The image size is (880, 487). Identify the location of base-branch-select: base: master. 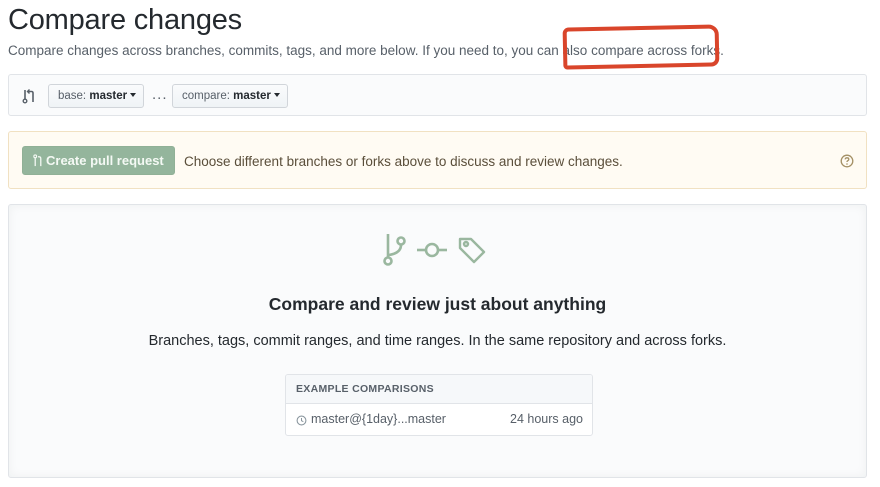
(96, 96).